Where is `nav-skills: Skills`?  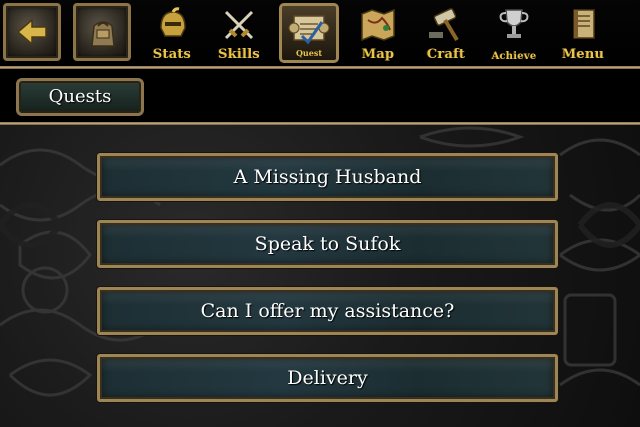
nav-skills: Skills is located at coordinates (239, 35).